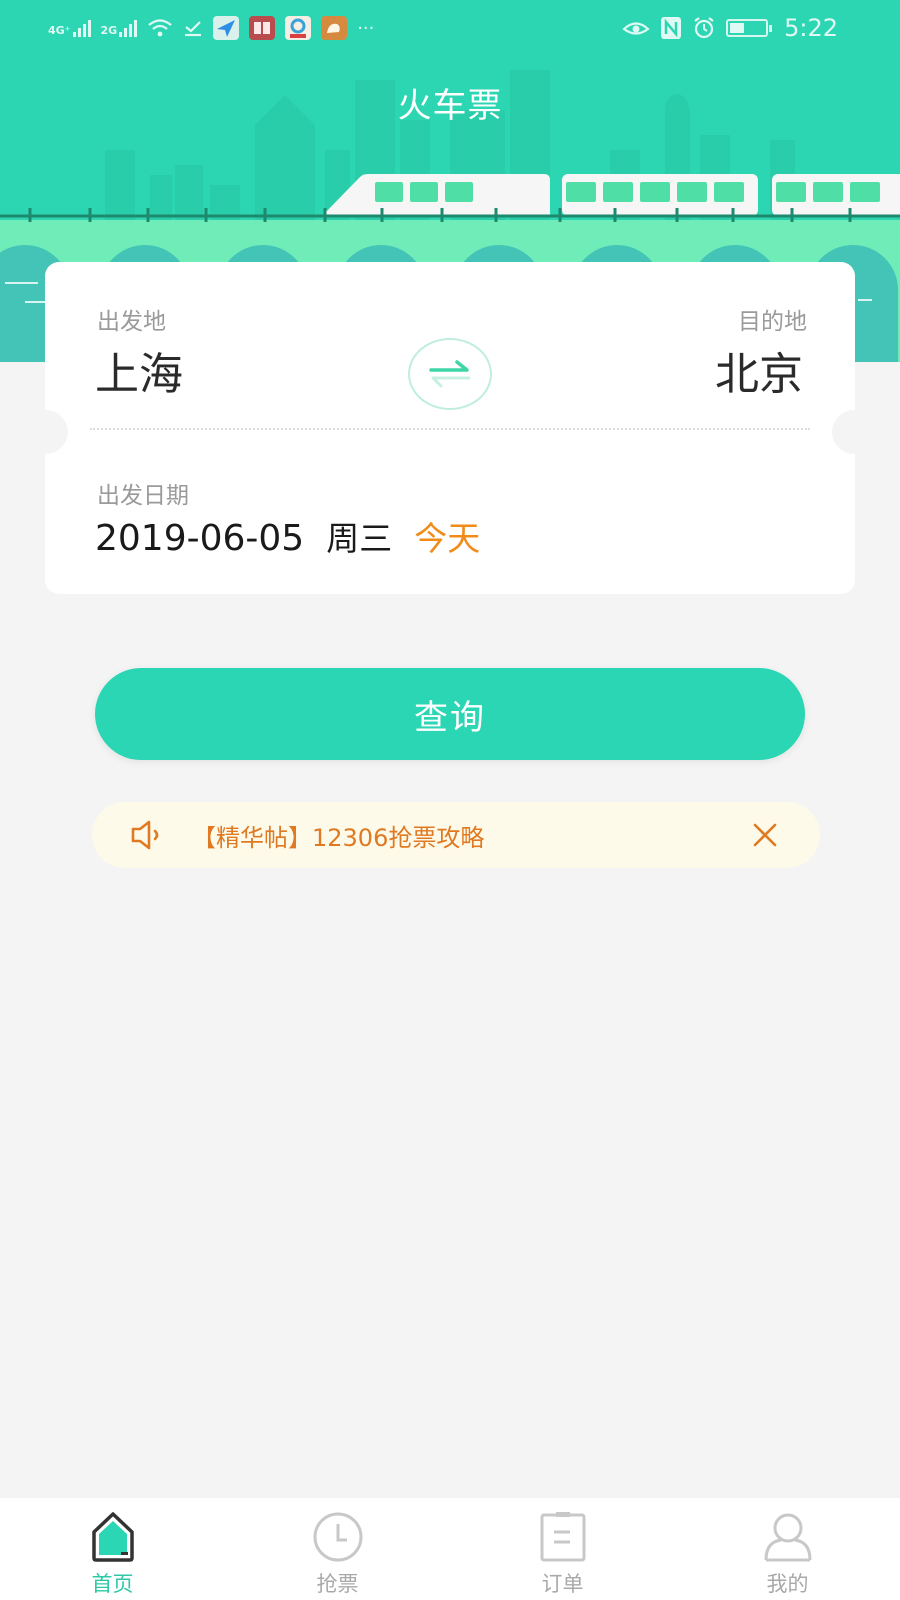  Describe the element at coordinates (139, 370) in the screenshot. I see `departure-city: 上海` at that location.